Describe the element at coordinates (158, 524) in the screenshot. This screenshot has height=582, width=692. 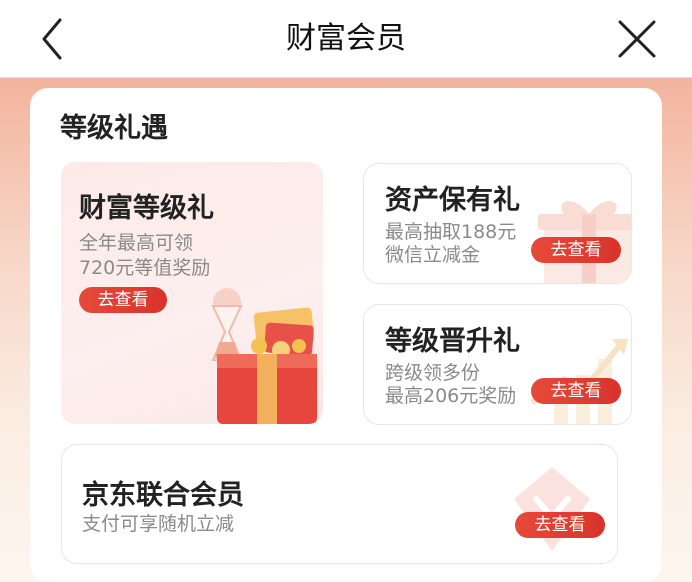
I see `card-desc: 支付可享随机立减` at that location.